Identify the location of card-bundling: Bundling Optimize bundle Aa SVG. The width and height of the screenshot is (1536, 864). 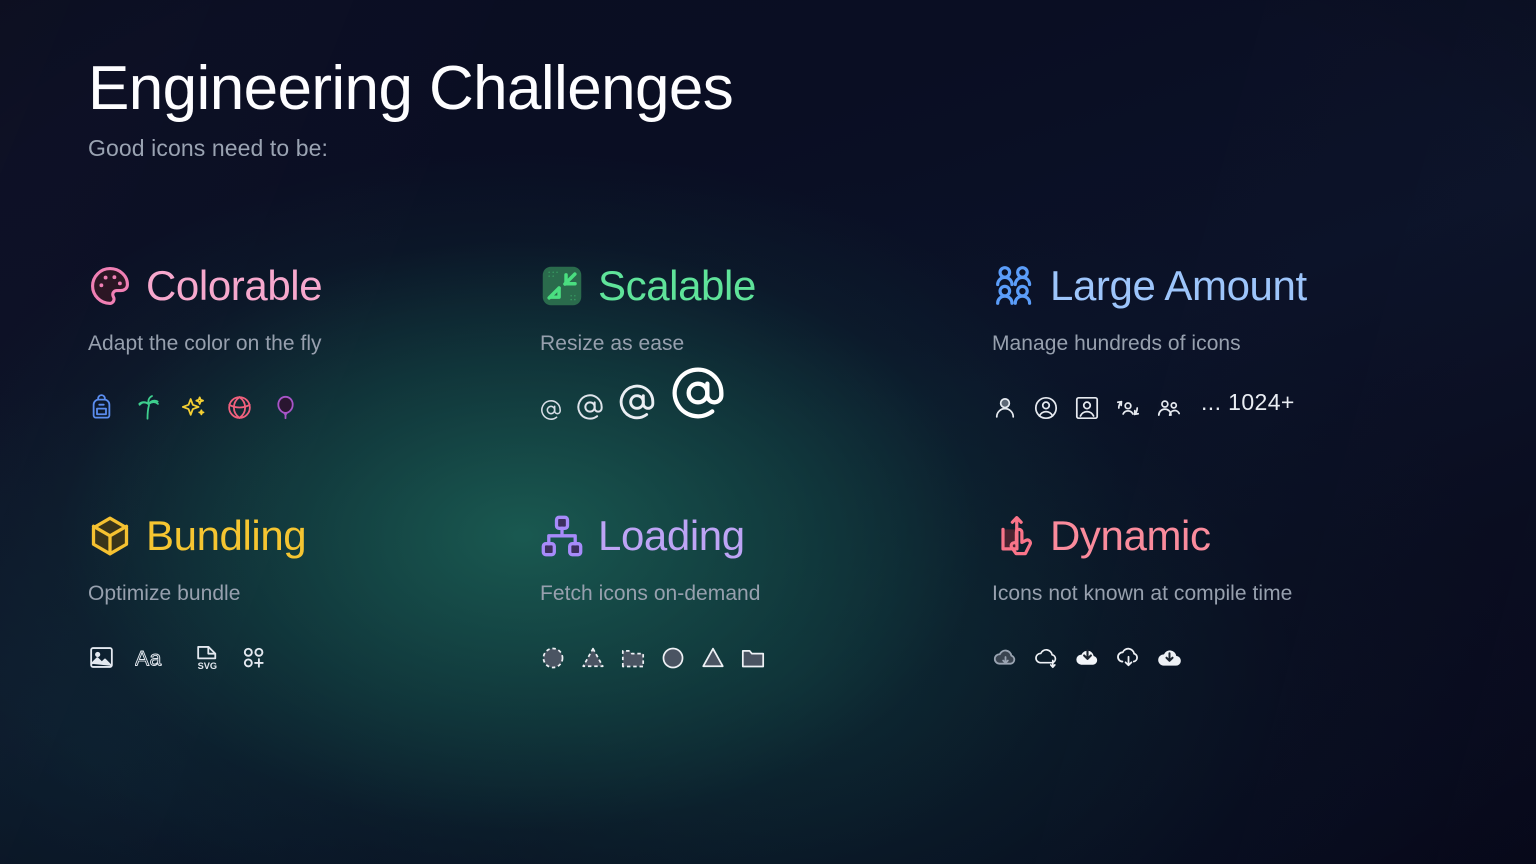
(314, 633).